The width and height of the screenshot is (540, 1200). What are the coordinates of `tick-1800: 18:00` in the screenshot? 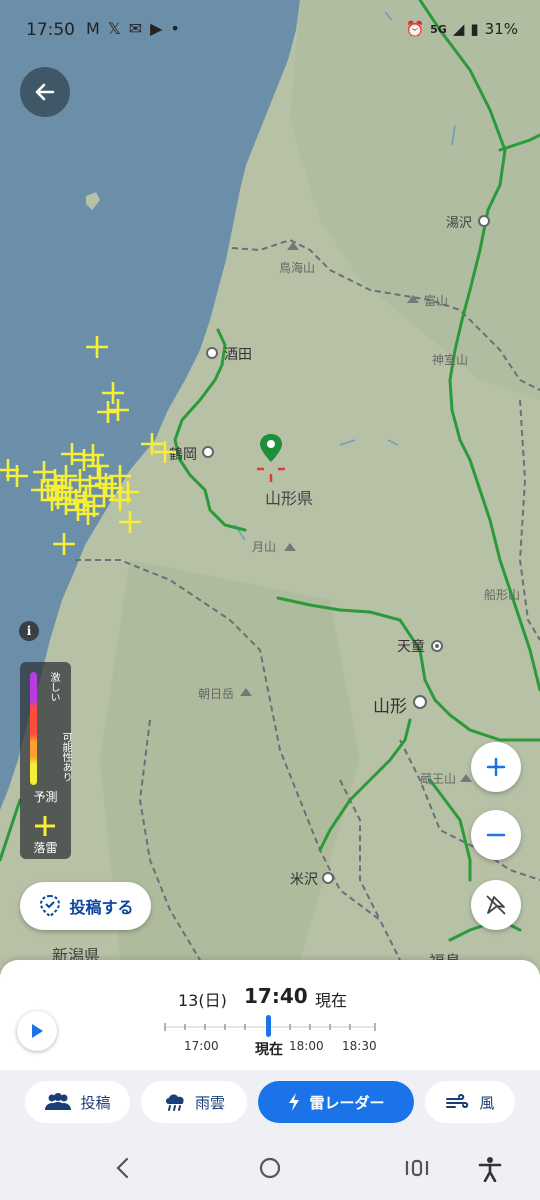 It's located at (306, 1046).